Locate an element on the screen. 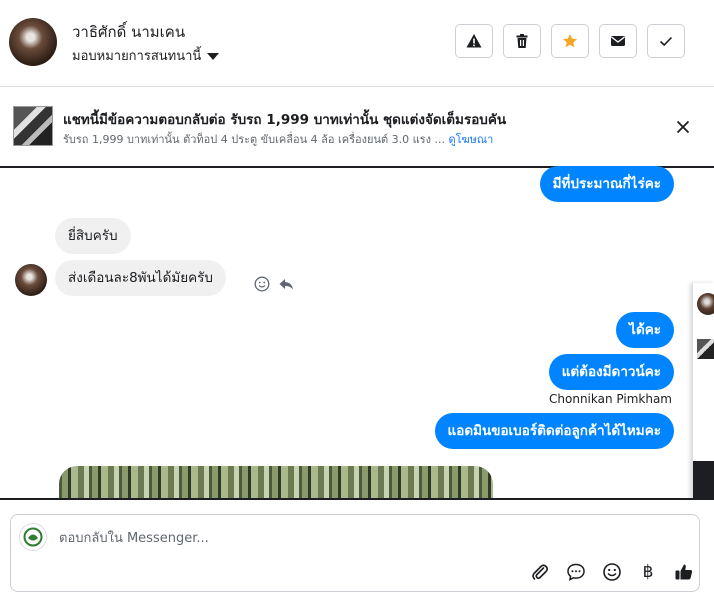 This screenshot has height=598, width=714. delete-button is located at coordinates (522, 41).